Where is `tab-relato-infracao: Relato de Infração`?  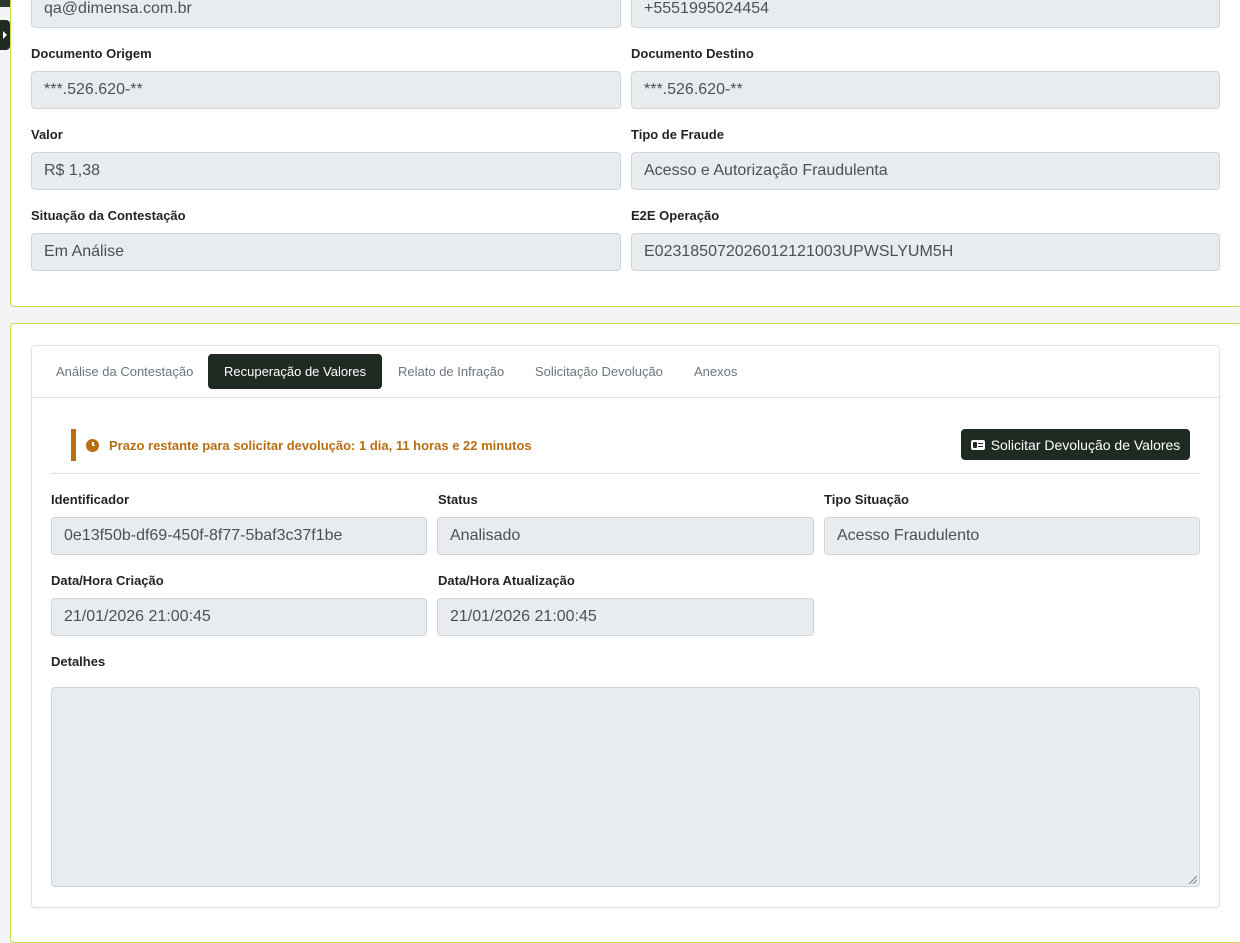 tab-relato-infracao: Relato de Infração is located at coordinates (451, 371).